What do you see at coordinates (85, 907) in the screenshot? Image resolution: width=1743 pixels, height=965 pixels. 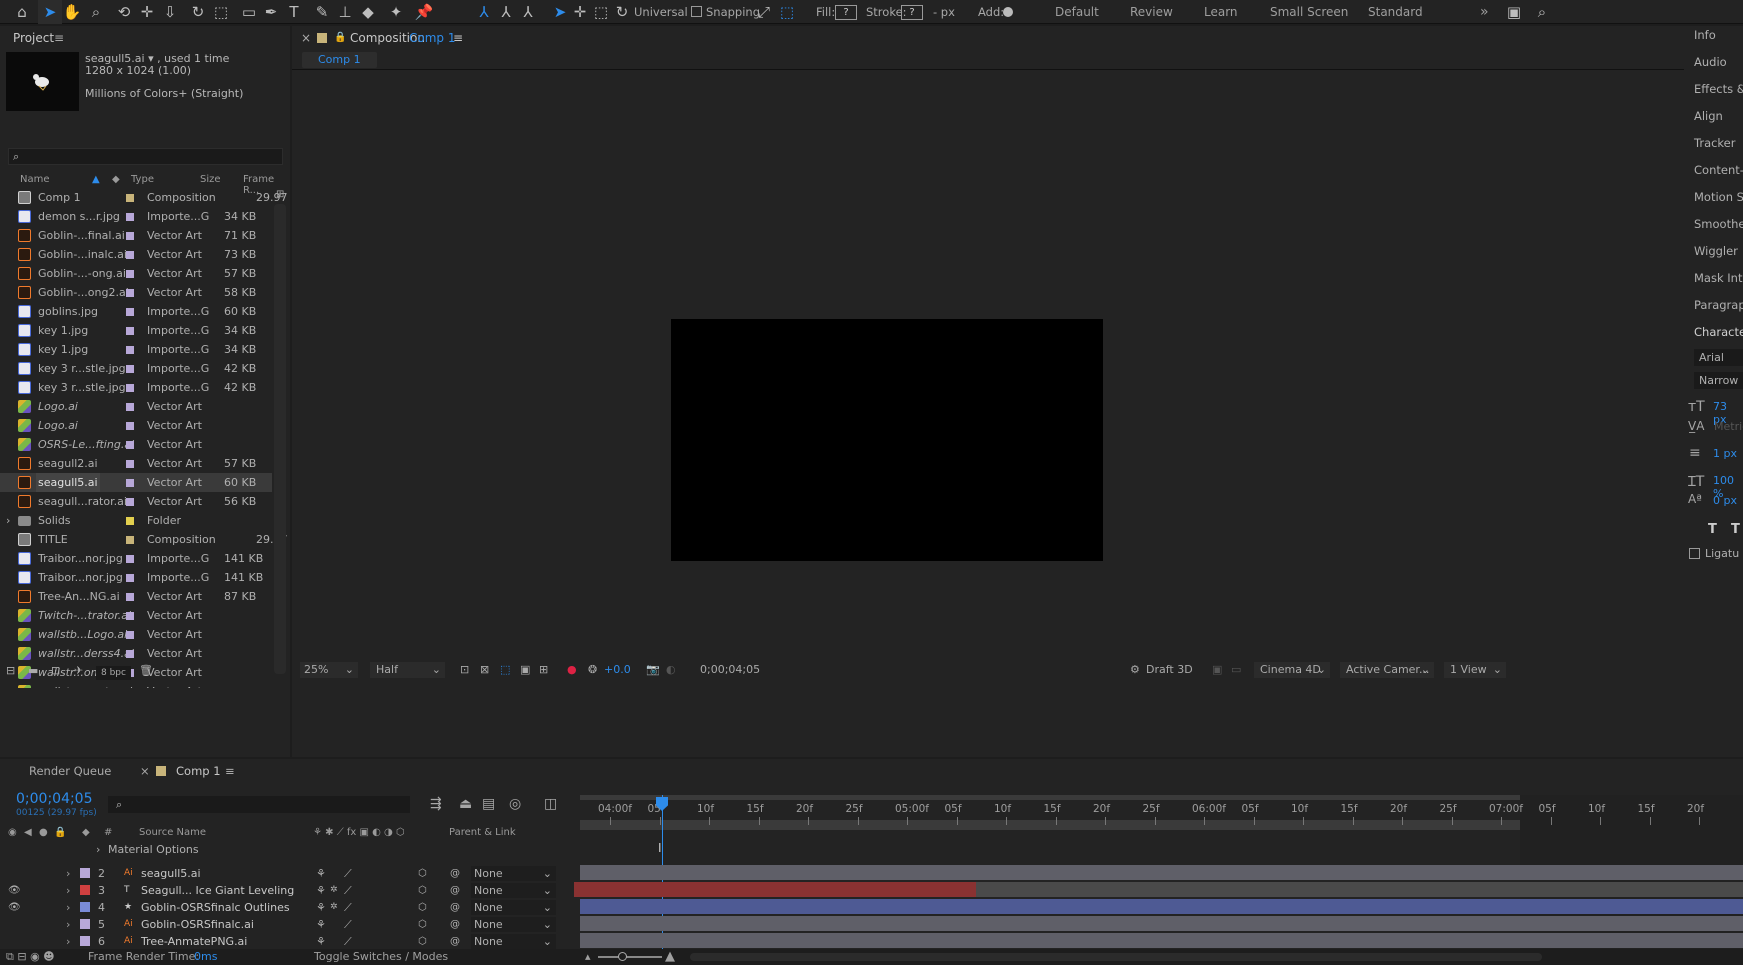 I see `layer-color-label` at bounding box center [85, 907].